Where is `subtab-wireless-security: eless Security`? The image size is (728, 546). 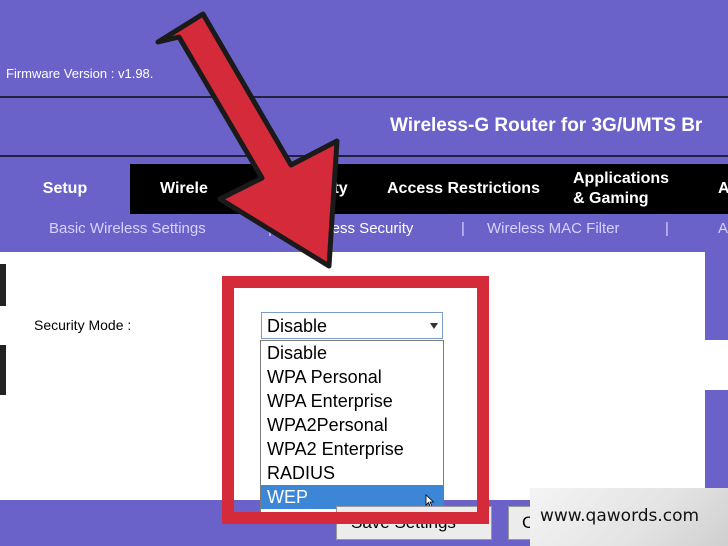
subtab-wireless-security: eless Security is located at coordinates (366, 228).